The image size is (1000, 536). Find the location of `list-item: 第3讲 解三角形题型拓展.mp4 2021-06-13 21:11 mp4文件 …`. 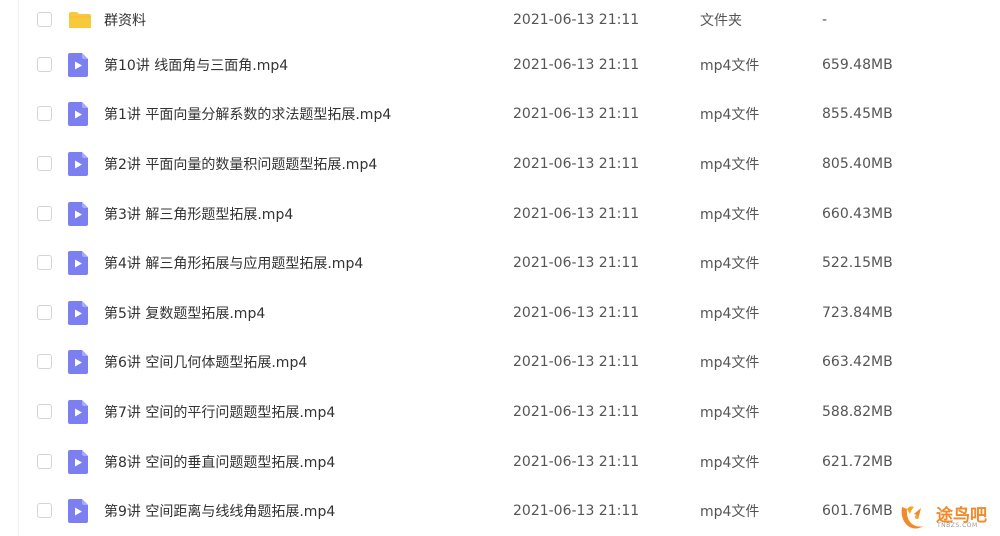

list-item: 第3讲 解三角形题型拓展.mp4 2021-06-13 21:11 mp4文件 … is located at coordinates (500, 214).